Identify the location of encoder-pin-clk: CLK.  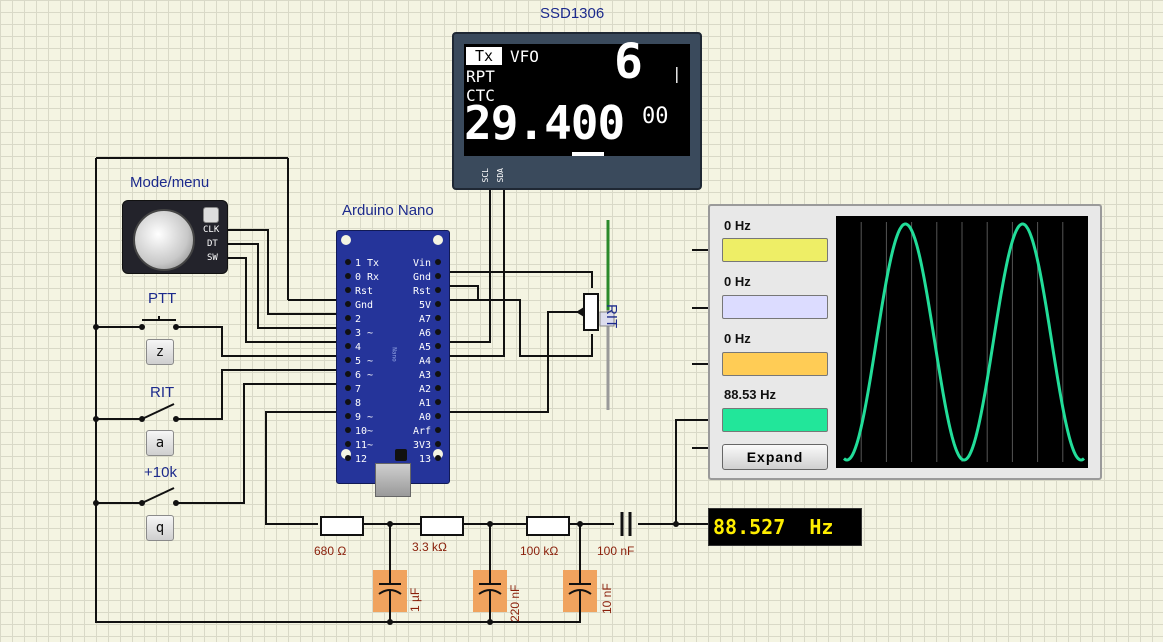
(211, 230).